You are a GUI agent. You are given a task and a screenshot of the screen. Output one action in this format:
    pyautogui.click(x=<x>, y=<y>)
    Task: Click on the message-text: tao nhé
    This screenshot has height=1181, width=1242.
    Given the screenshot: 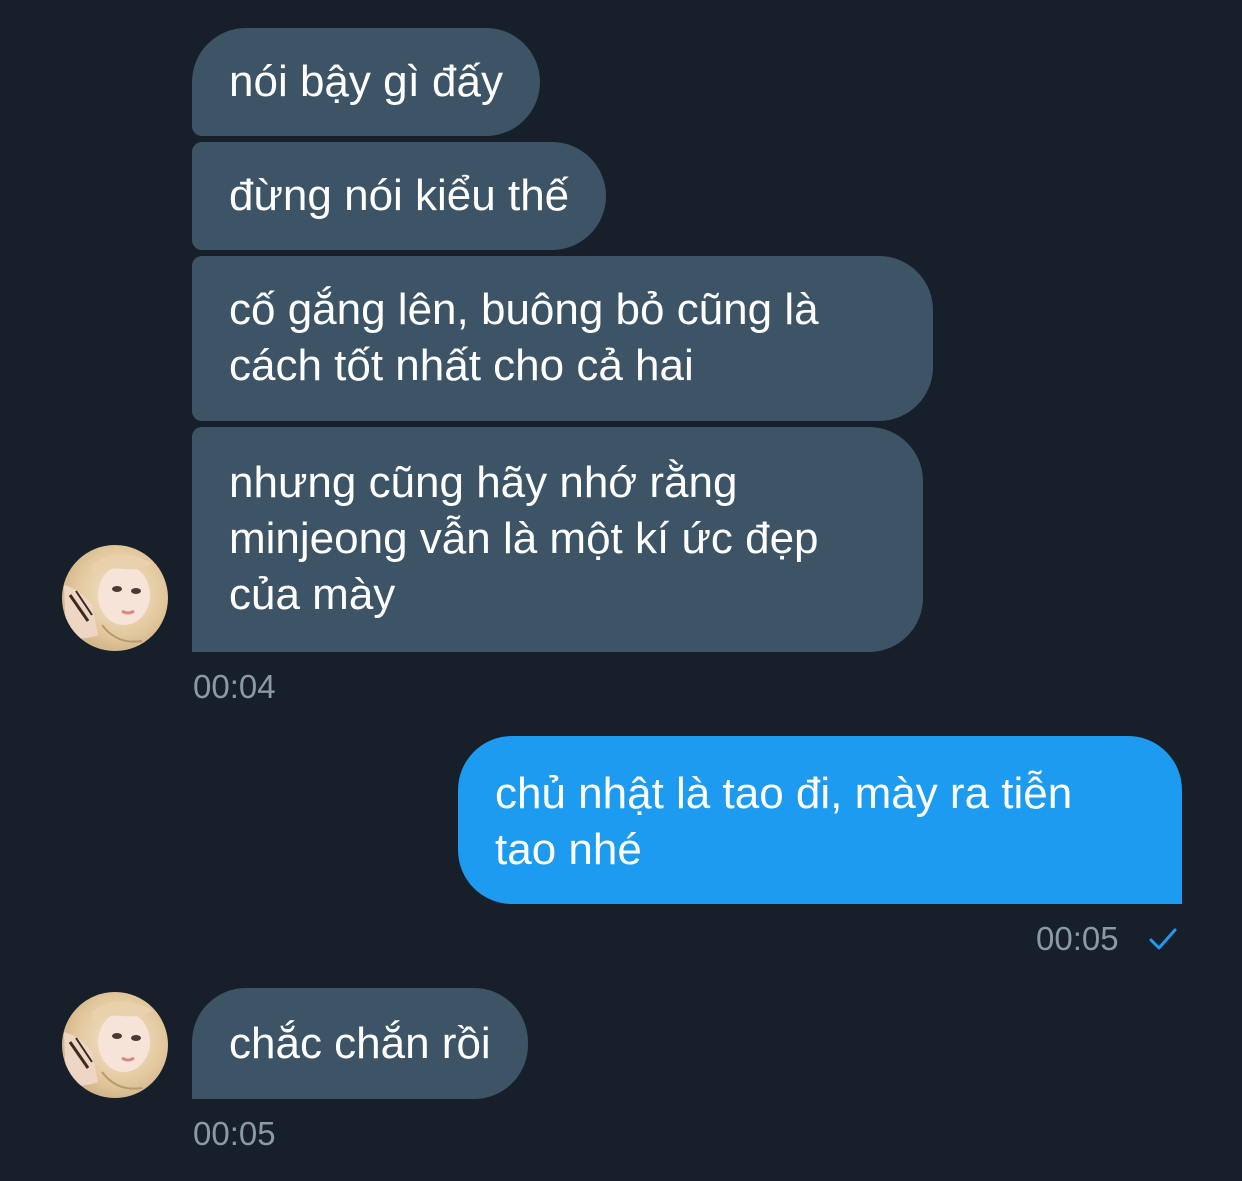 What is the action you would take?
    pyautogui.click(x=568, y=849)
    